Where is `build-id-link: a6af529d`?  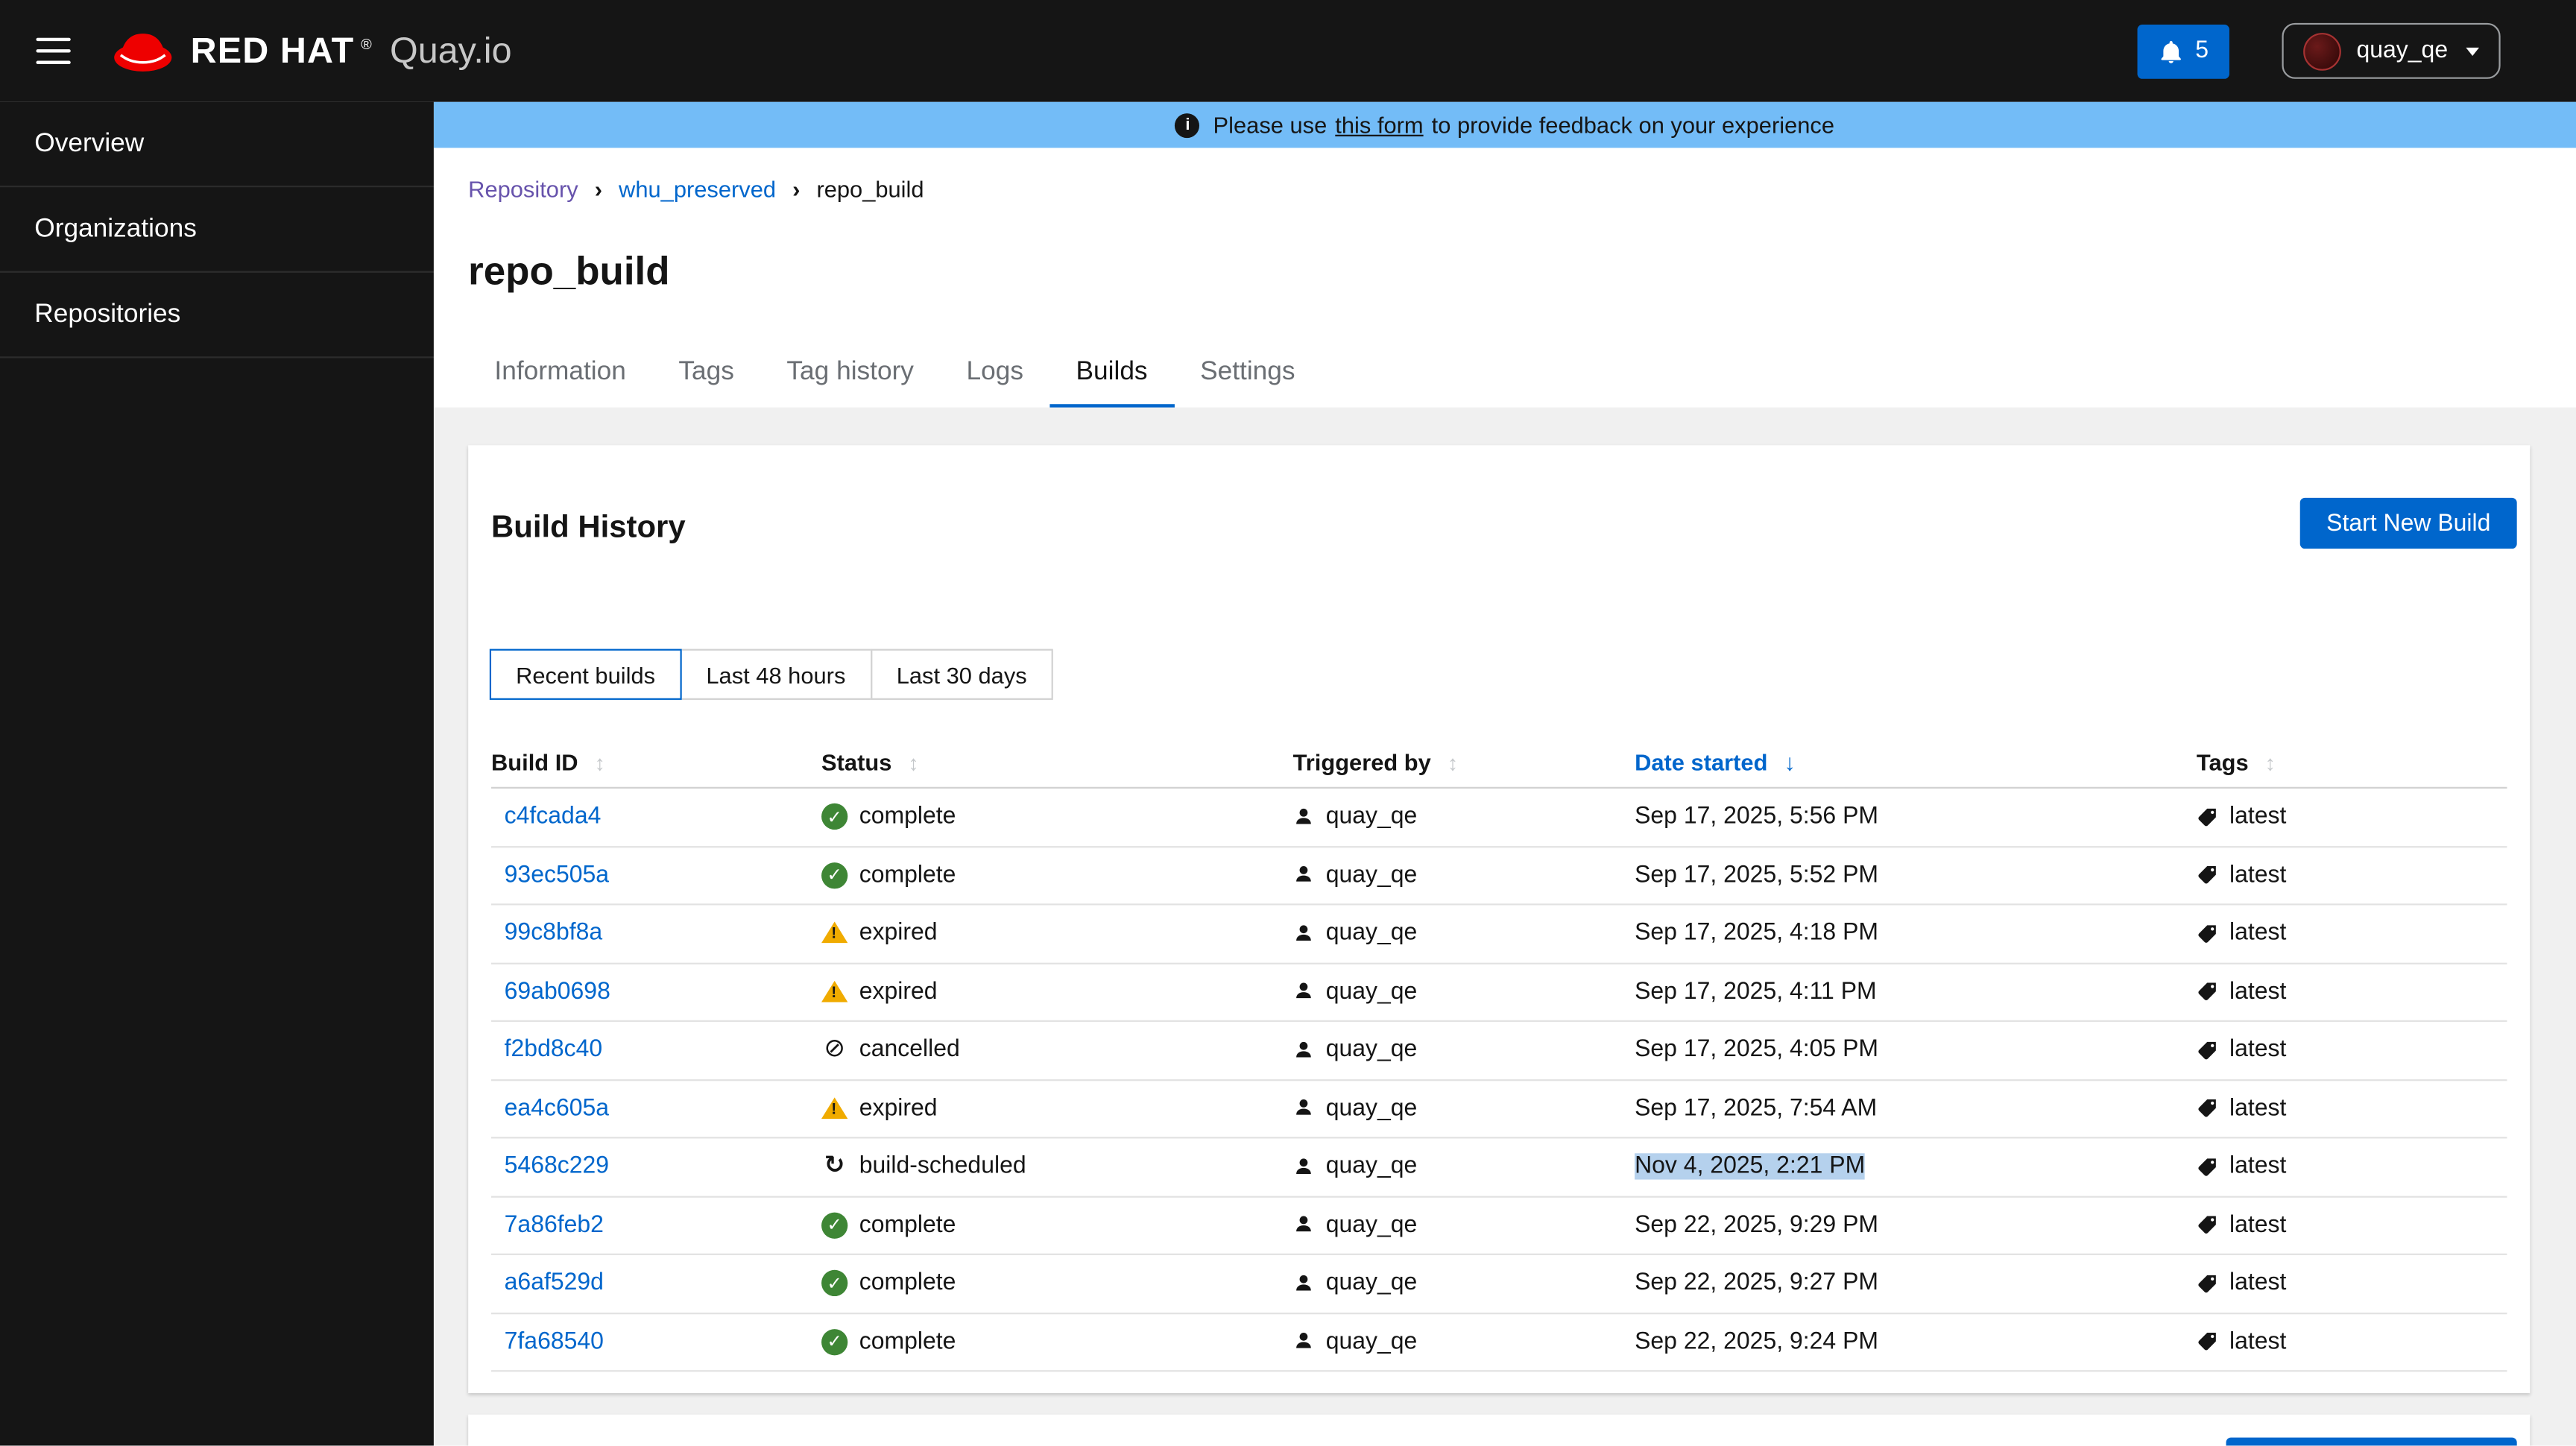 build-id-link: a6af529d is located at coordinates (554, 1283).